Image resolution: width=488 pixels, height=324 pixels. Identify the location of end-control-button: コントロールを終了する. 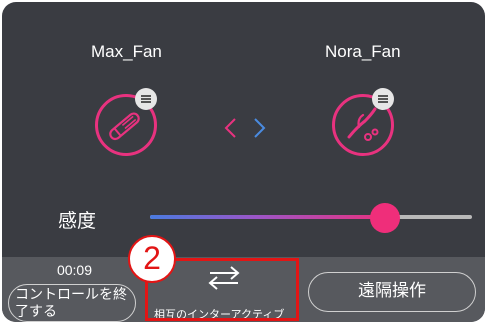
(72, 303).